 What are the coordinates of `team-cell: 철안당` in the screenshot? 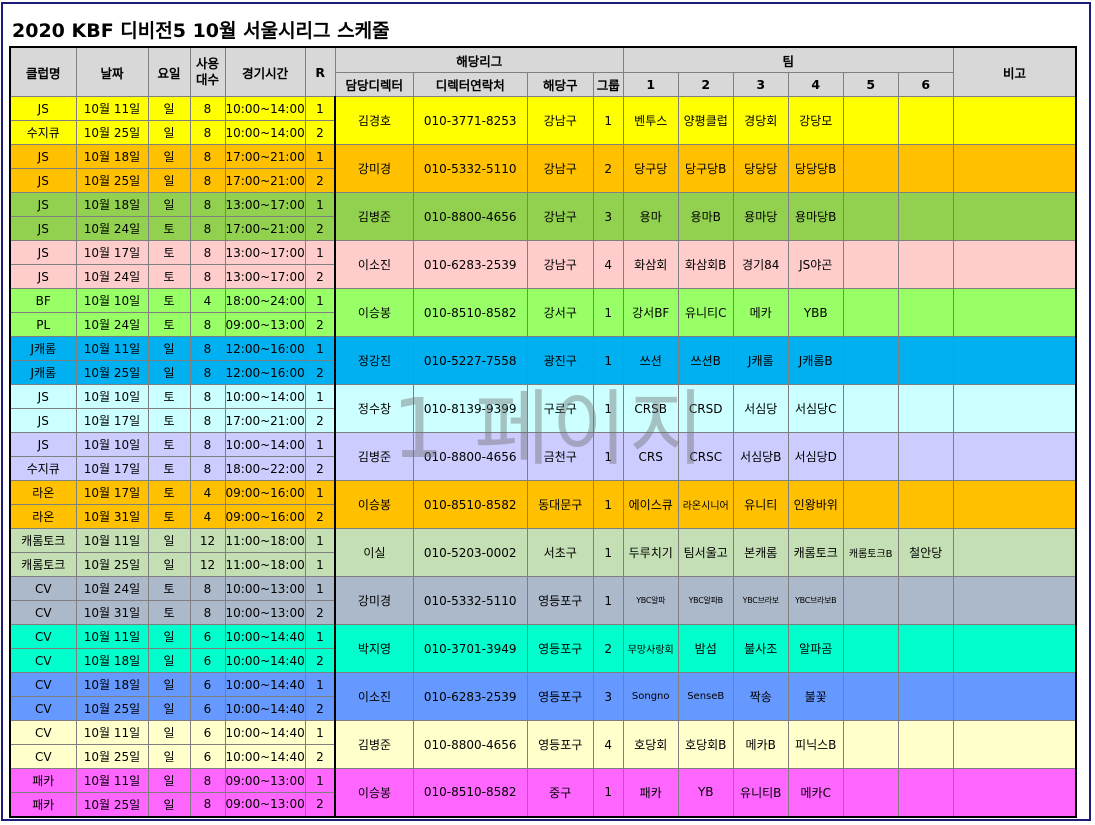 It's located at (925, 552).